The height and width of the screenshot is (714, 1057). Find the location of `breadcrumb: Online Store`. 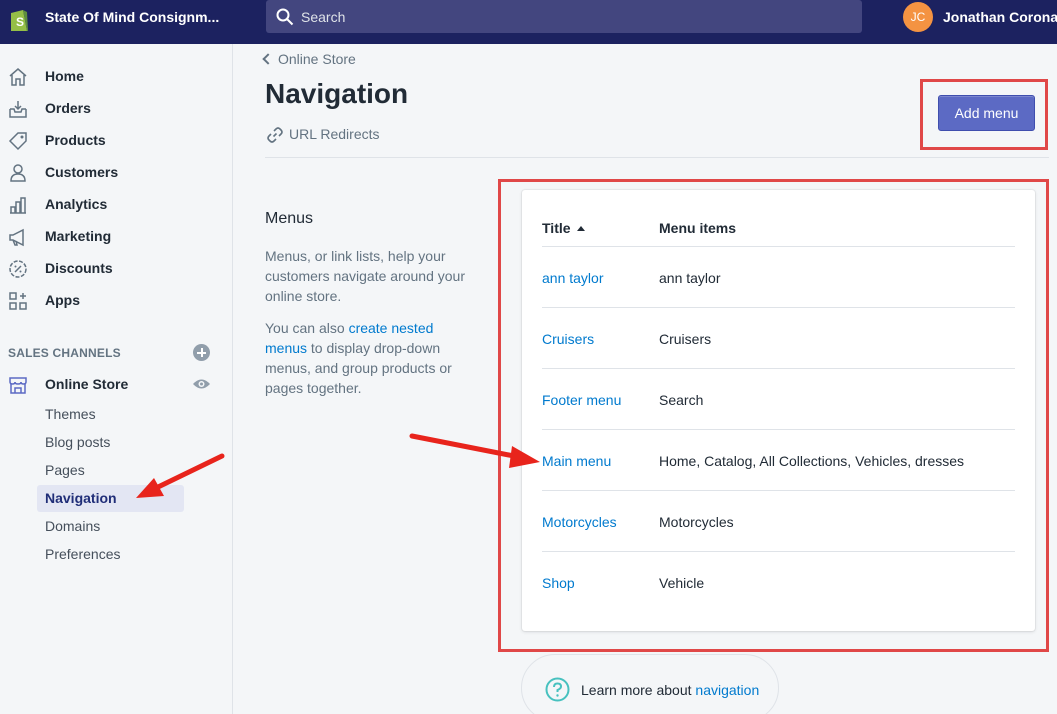

breadcrumb: Online Store is located at coordinates (309, 59).